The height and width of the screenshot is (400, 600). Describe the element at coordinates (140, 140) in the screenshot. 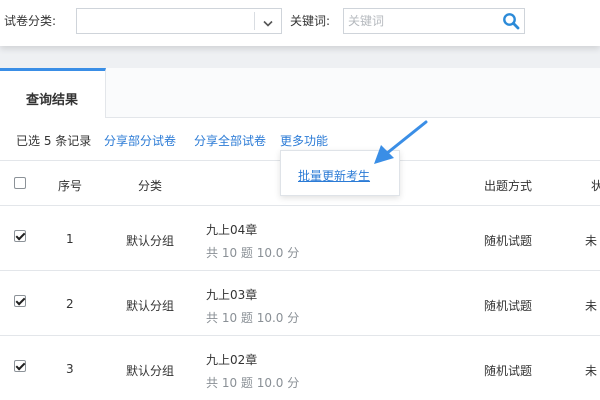

I see `share-partial-link: 分享部分试卷` at that location.